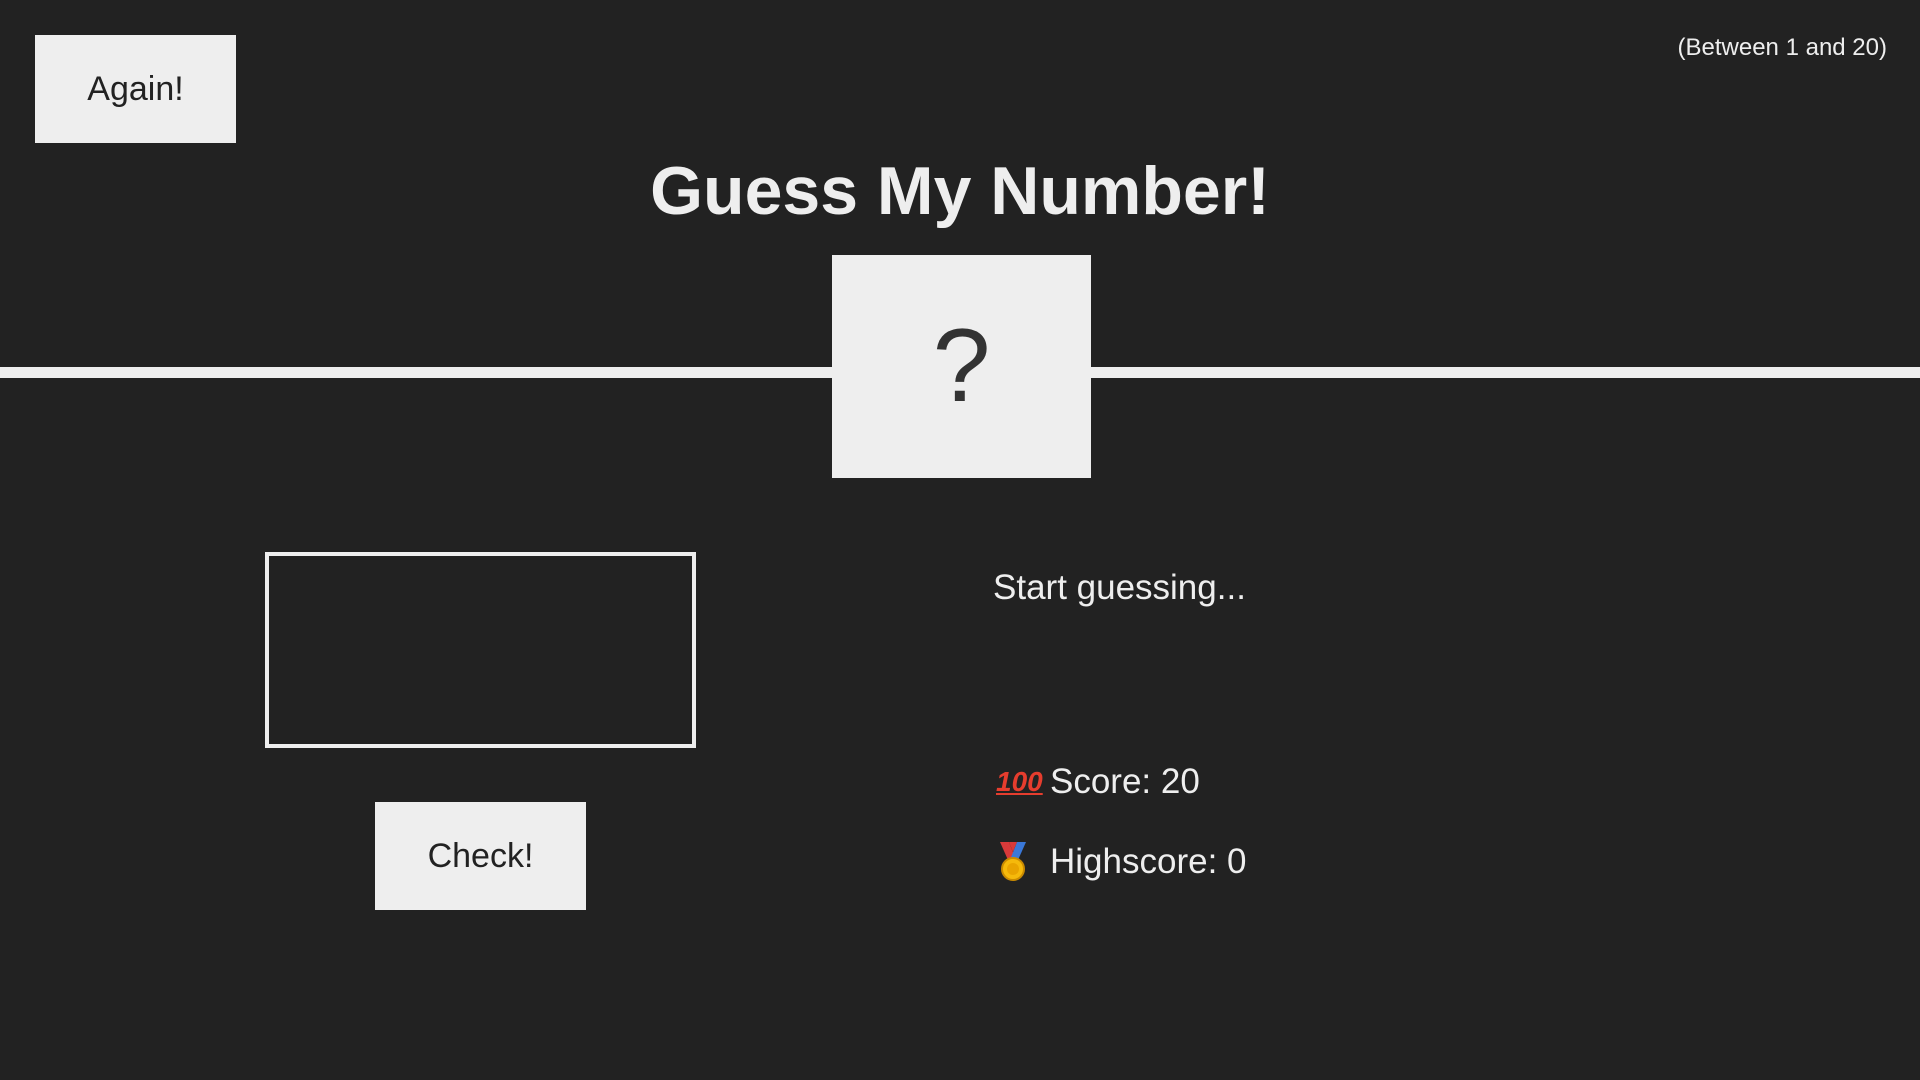 This screenshot has height=1080, width=1920. Describe the element at coordinates (1782, 47) in the screenshot. I see `range-hint: (Between 1 and 20)` at that location.